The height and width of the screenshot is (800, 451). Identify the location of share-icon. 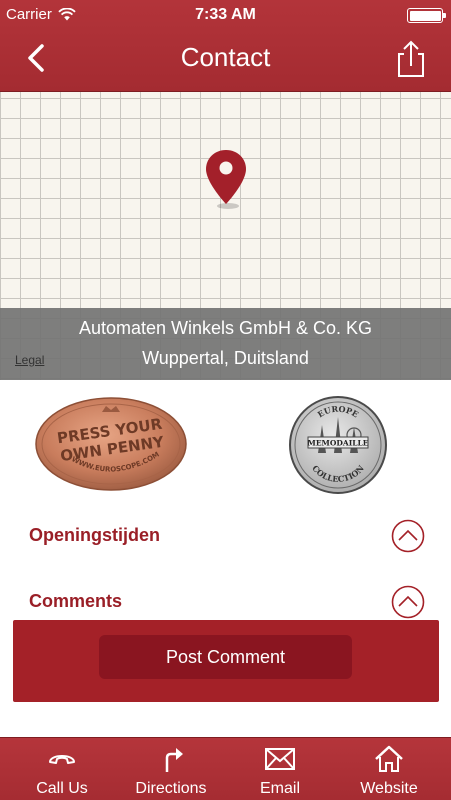
(411, 58).